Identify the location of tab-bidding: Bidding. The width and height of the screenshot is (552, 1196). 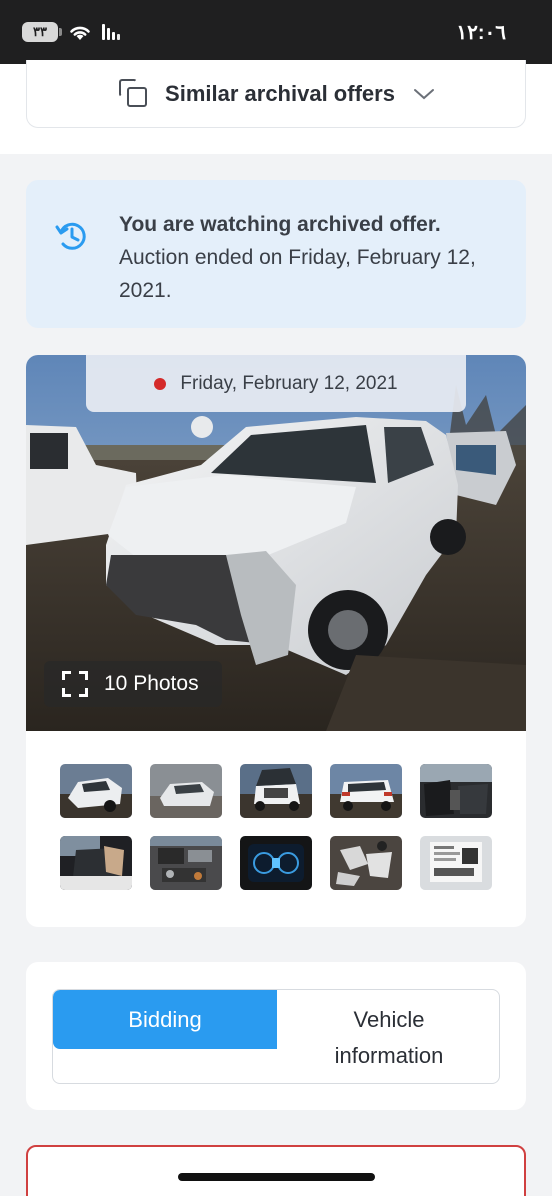
(165, 1019).